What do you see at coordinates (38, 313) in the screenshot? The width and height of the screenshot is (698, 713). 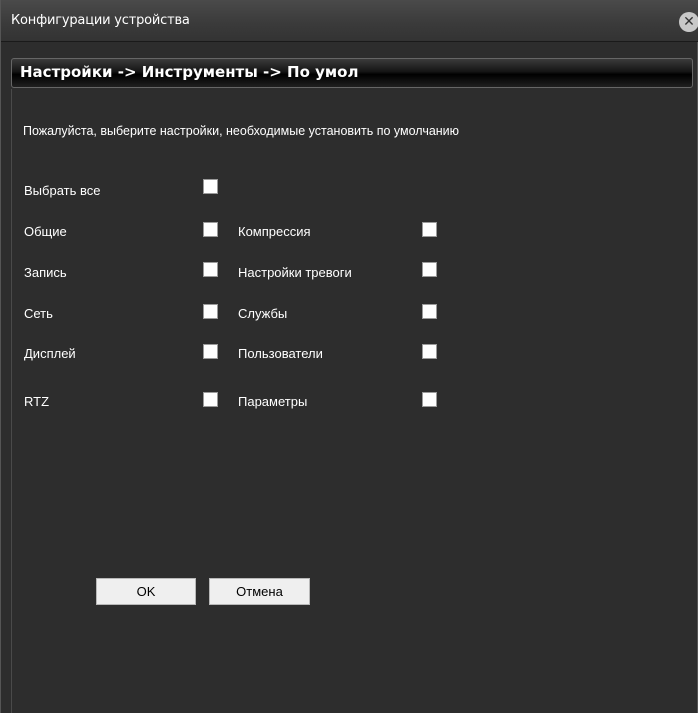 I see `option-label-network: Сеть` at bounding box center [38, 313].